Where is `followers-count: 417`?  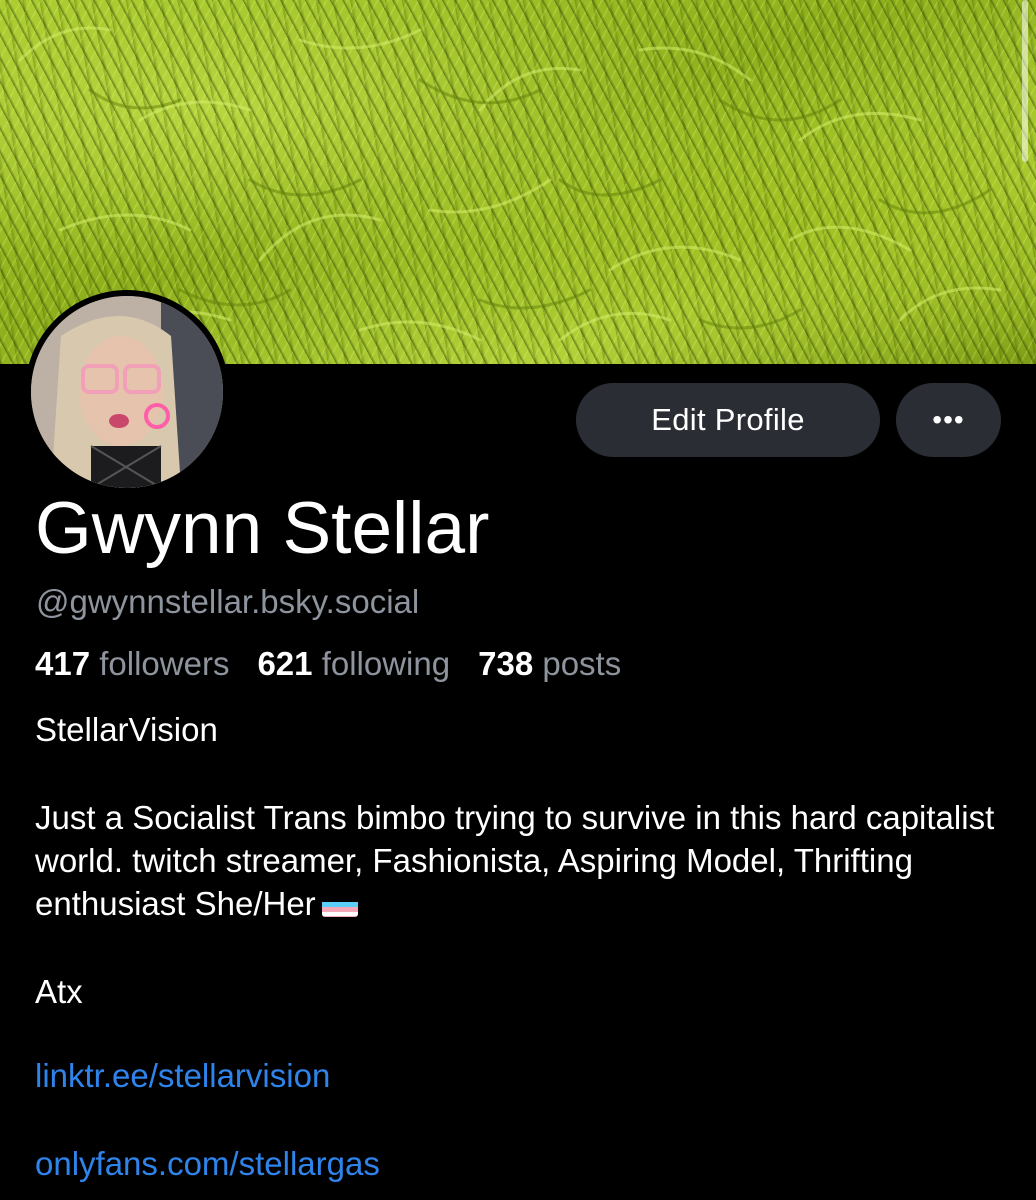 followers-count: 417 is located at coordinates (63, 663).